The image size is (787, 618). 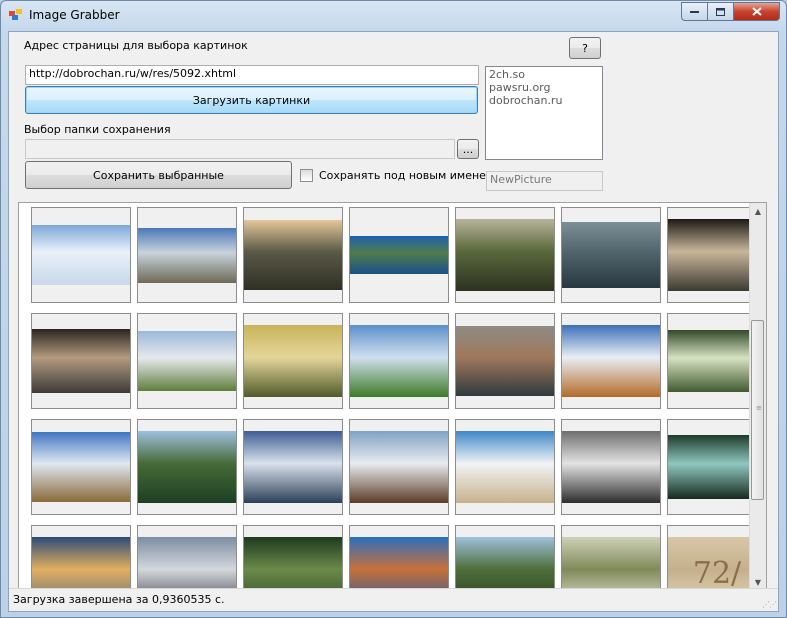 What do you see at coordinates (393, 16) in the screenshot?
I see `title-bar: Image Grabber` at bounding box center [393, 16].